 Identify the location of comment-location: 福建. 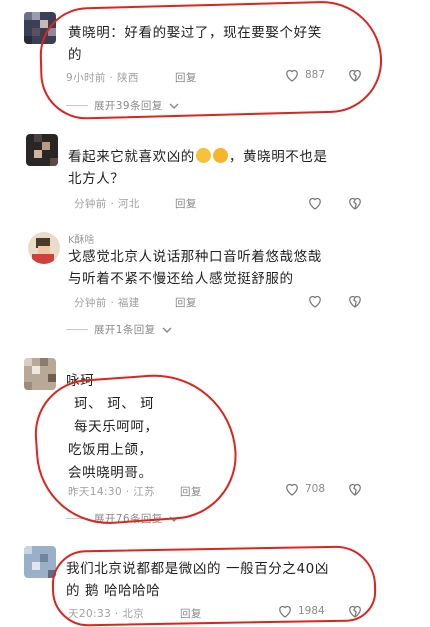
(128, 303).